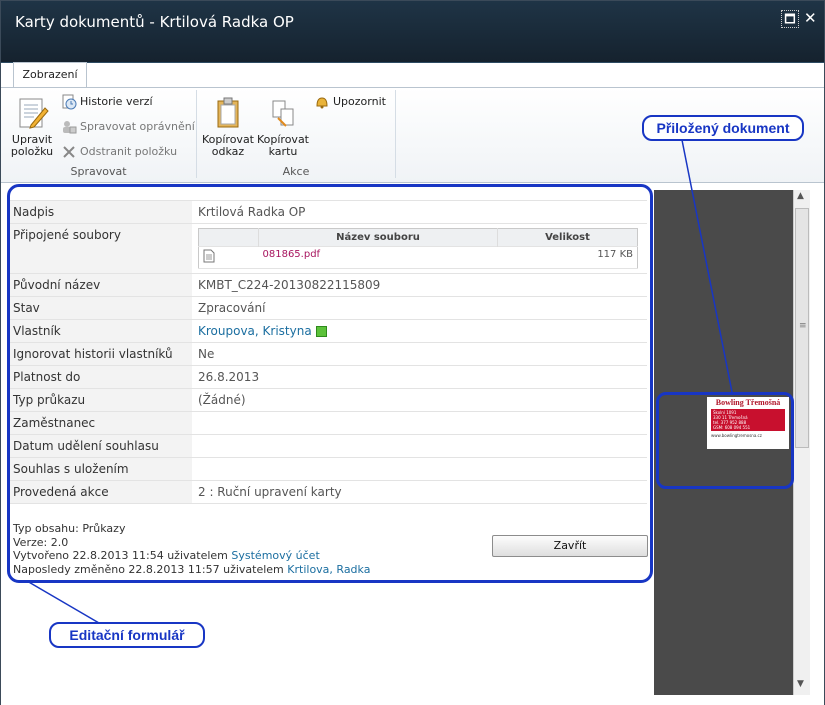  Describe the element at coordinates (707, 266) in the screenshot. I see `callout-line-attached` at that location.